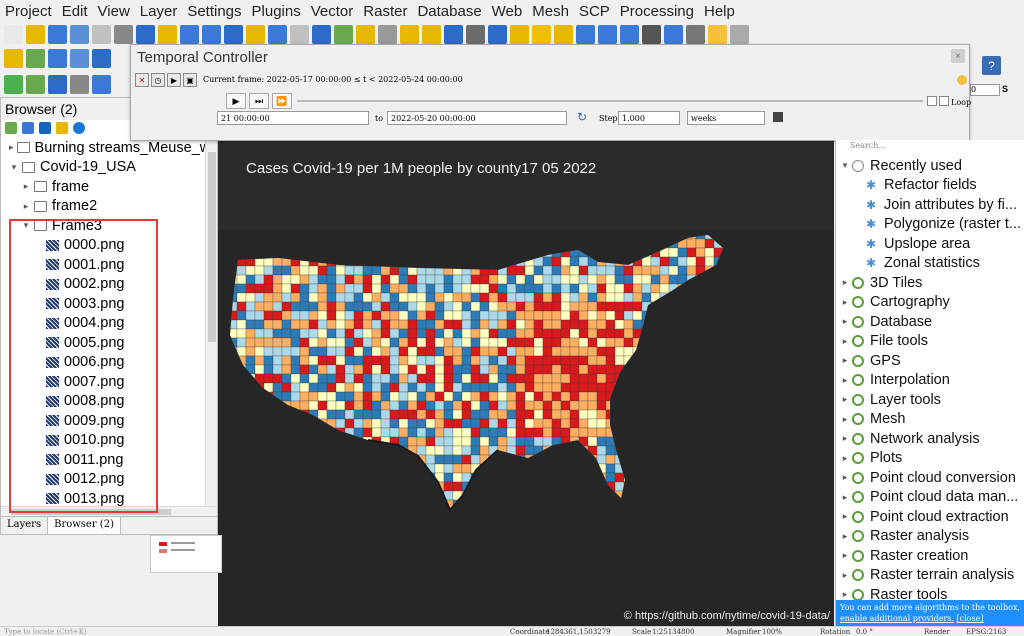  What do you see at coordinates (214, 11) in the screenshot?
I see `menu-settings: Settings` at bounding box center [214, 11].